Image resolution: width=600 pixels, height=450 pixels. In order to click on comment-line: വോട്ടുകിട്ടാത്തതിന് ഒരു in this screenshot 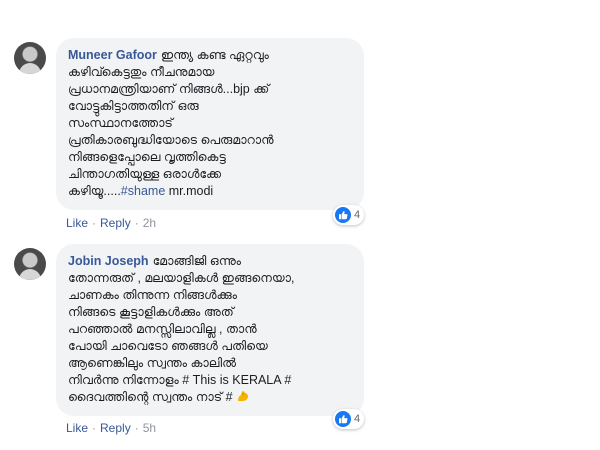, I will do `click(133, 106)`.